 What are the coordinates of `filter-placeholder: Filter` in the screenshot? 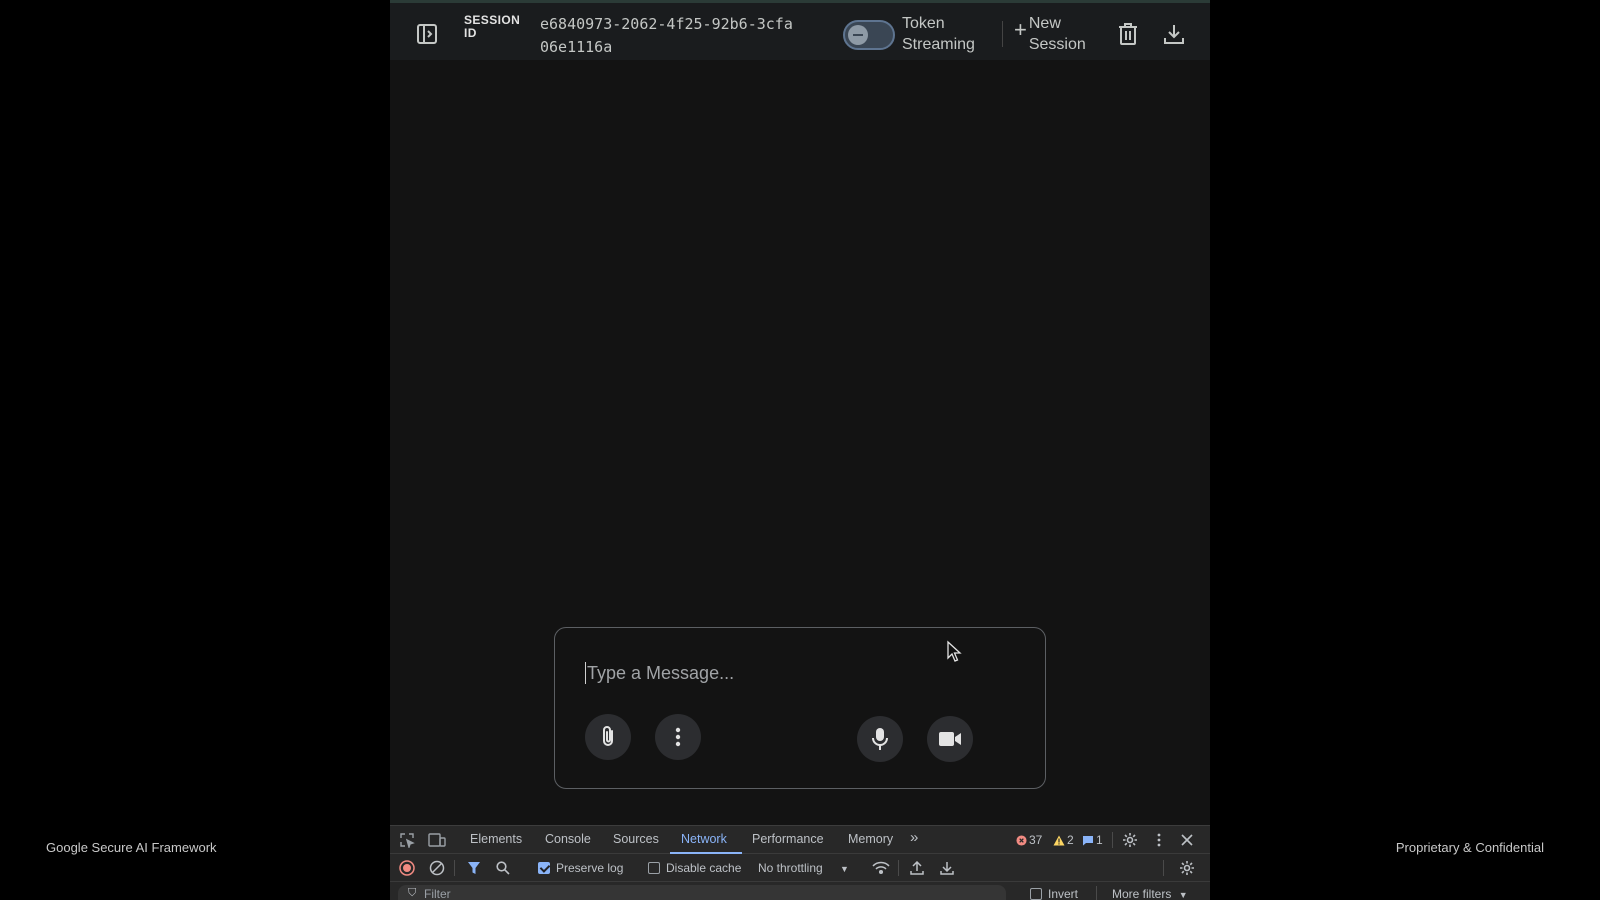 It's located at (437, 893).